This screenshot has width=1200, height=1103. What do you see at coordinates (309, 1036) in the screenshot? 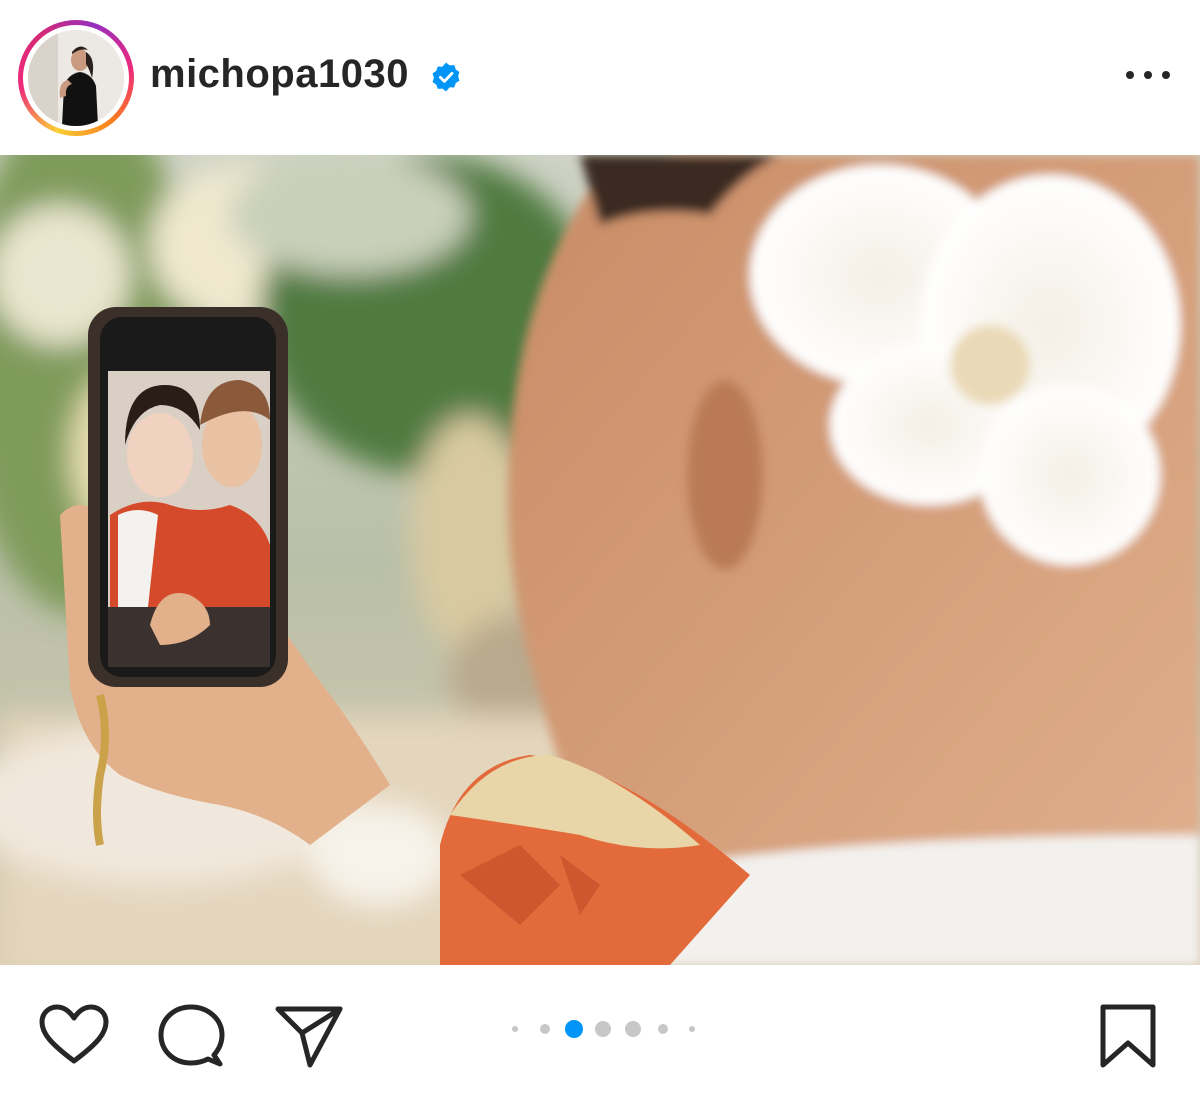
I see `send-icon` at bounding box center [309, 1036].